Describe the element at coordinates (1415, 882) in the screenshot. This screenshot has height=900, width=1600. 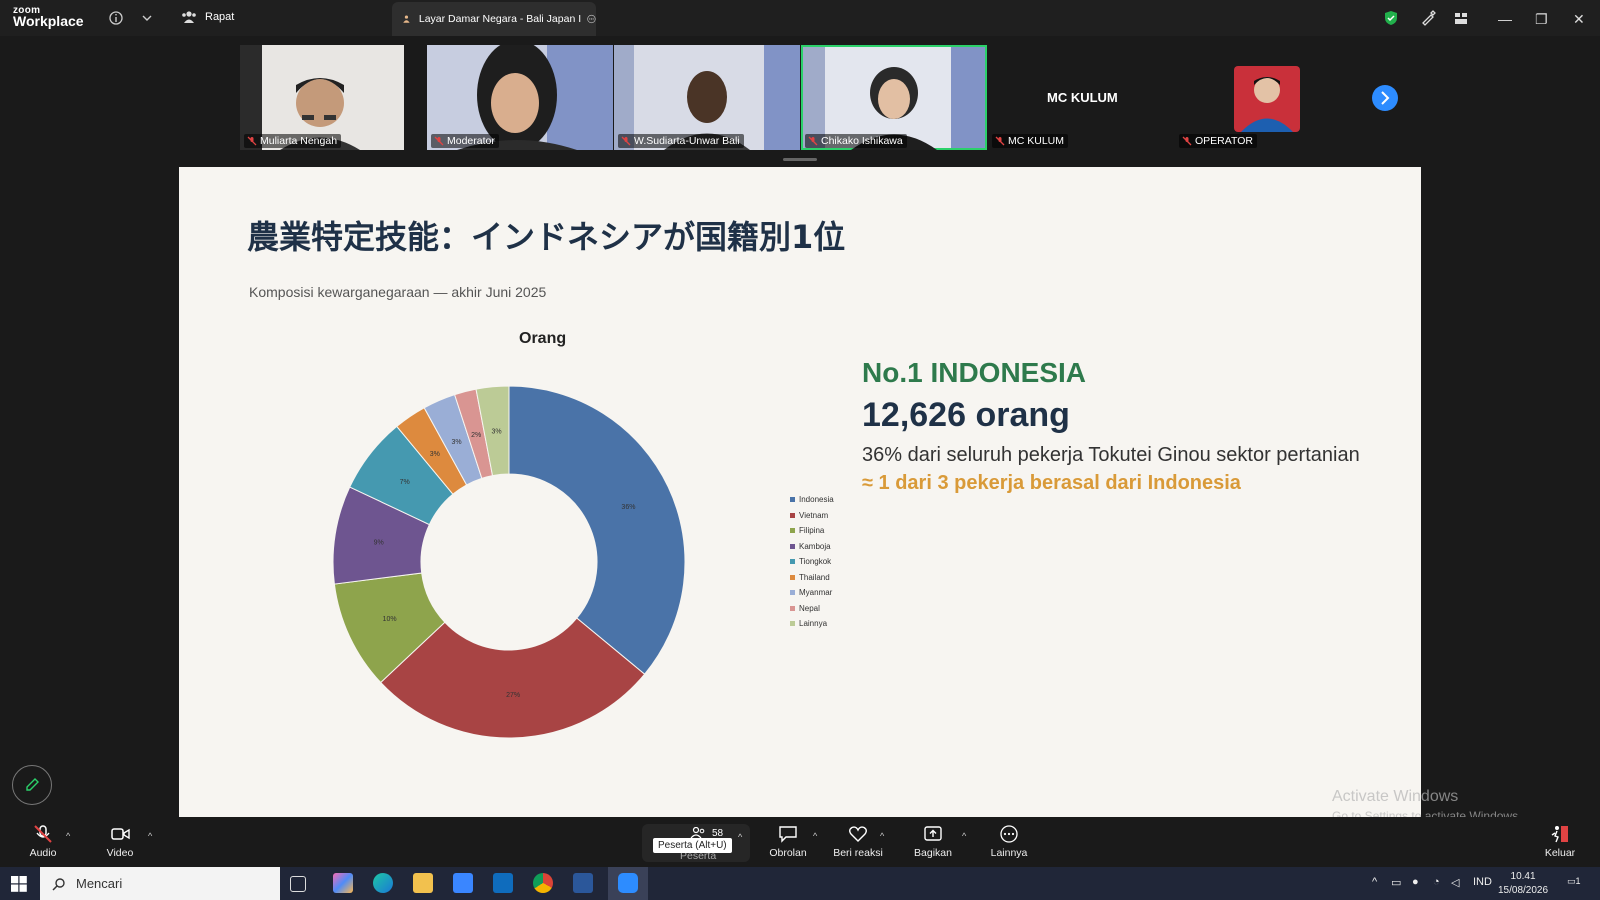
I see `tray-mic-icon: ●` at that location.